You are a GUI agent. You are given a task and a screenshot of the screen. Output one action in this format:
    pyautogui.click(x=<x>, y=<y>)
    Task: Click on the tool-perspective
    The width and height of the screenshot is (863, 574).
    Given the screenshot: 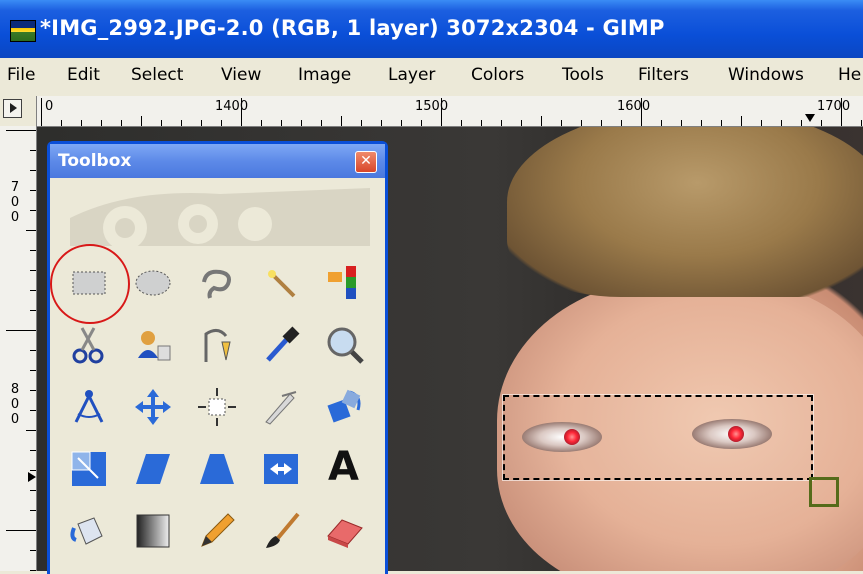 What is the action you would take?
    pyautogui.click(x=216, y=469)
    